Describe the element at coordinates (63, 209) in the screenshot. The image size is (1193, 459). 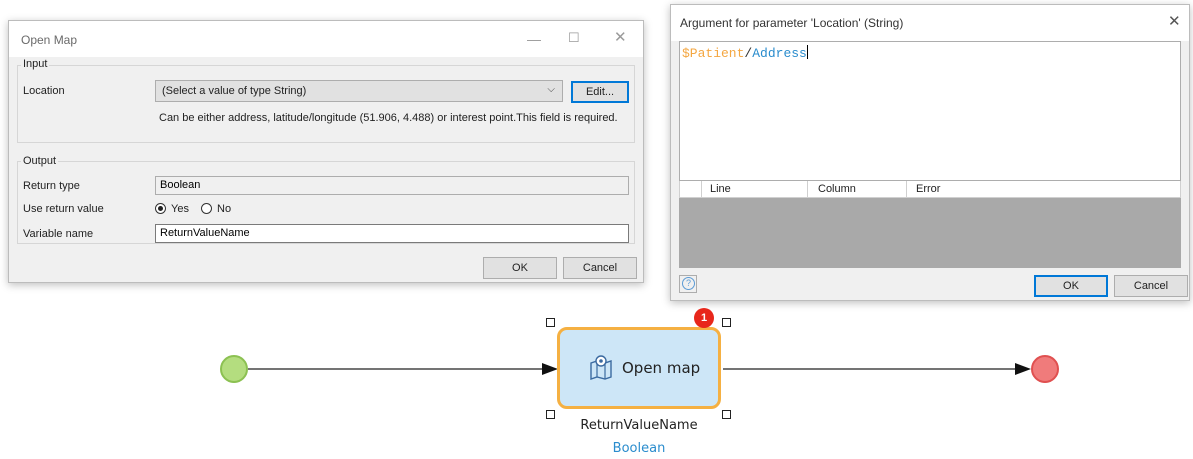
I see `use-return-label: Use return value` at that location.